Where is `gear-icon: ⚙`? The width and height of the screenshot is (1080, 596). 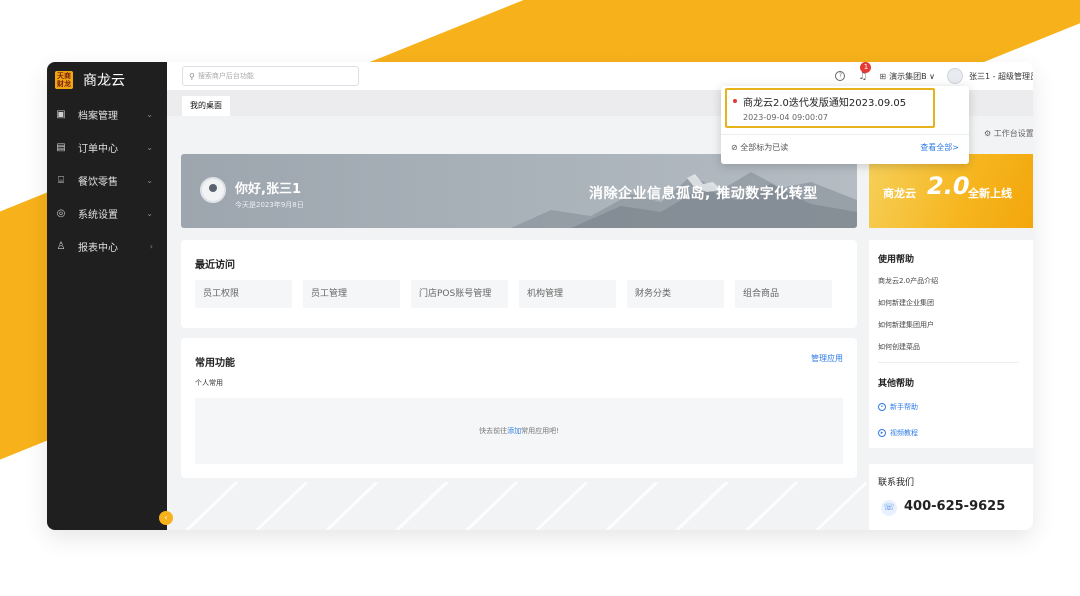
gear-icon: ⚙ is located at coordinates (988, 133).